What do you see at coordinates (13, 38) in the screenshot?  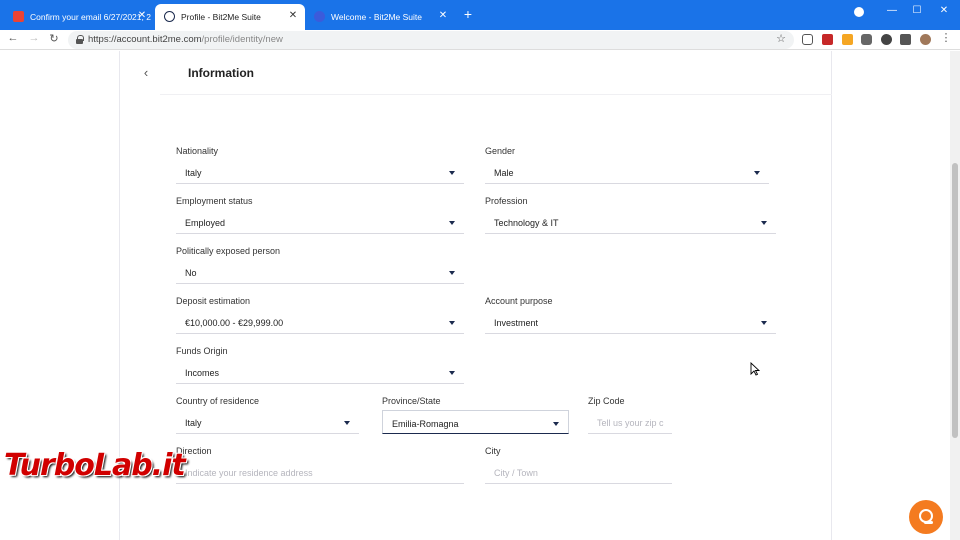 I see `back-arrow-icon: ←` at bounding box center [13, 38].